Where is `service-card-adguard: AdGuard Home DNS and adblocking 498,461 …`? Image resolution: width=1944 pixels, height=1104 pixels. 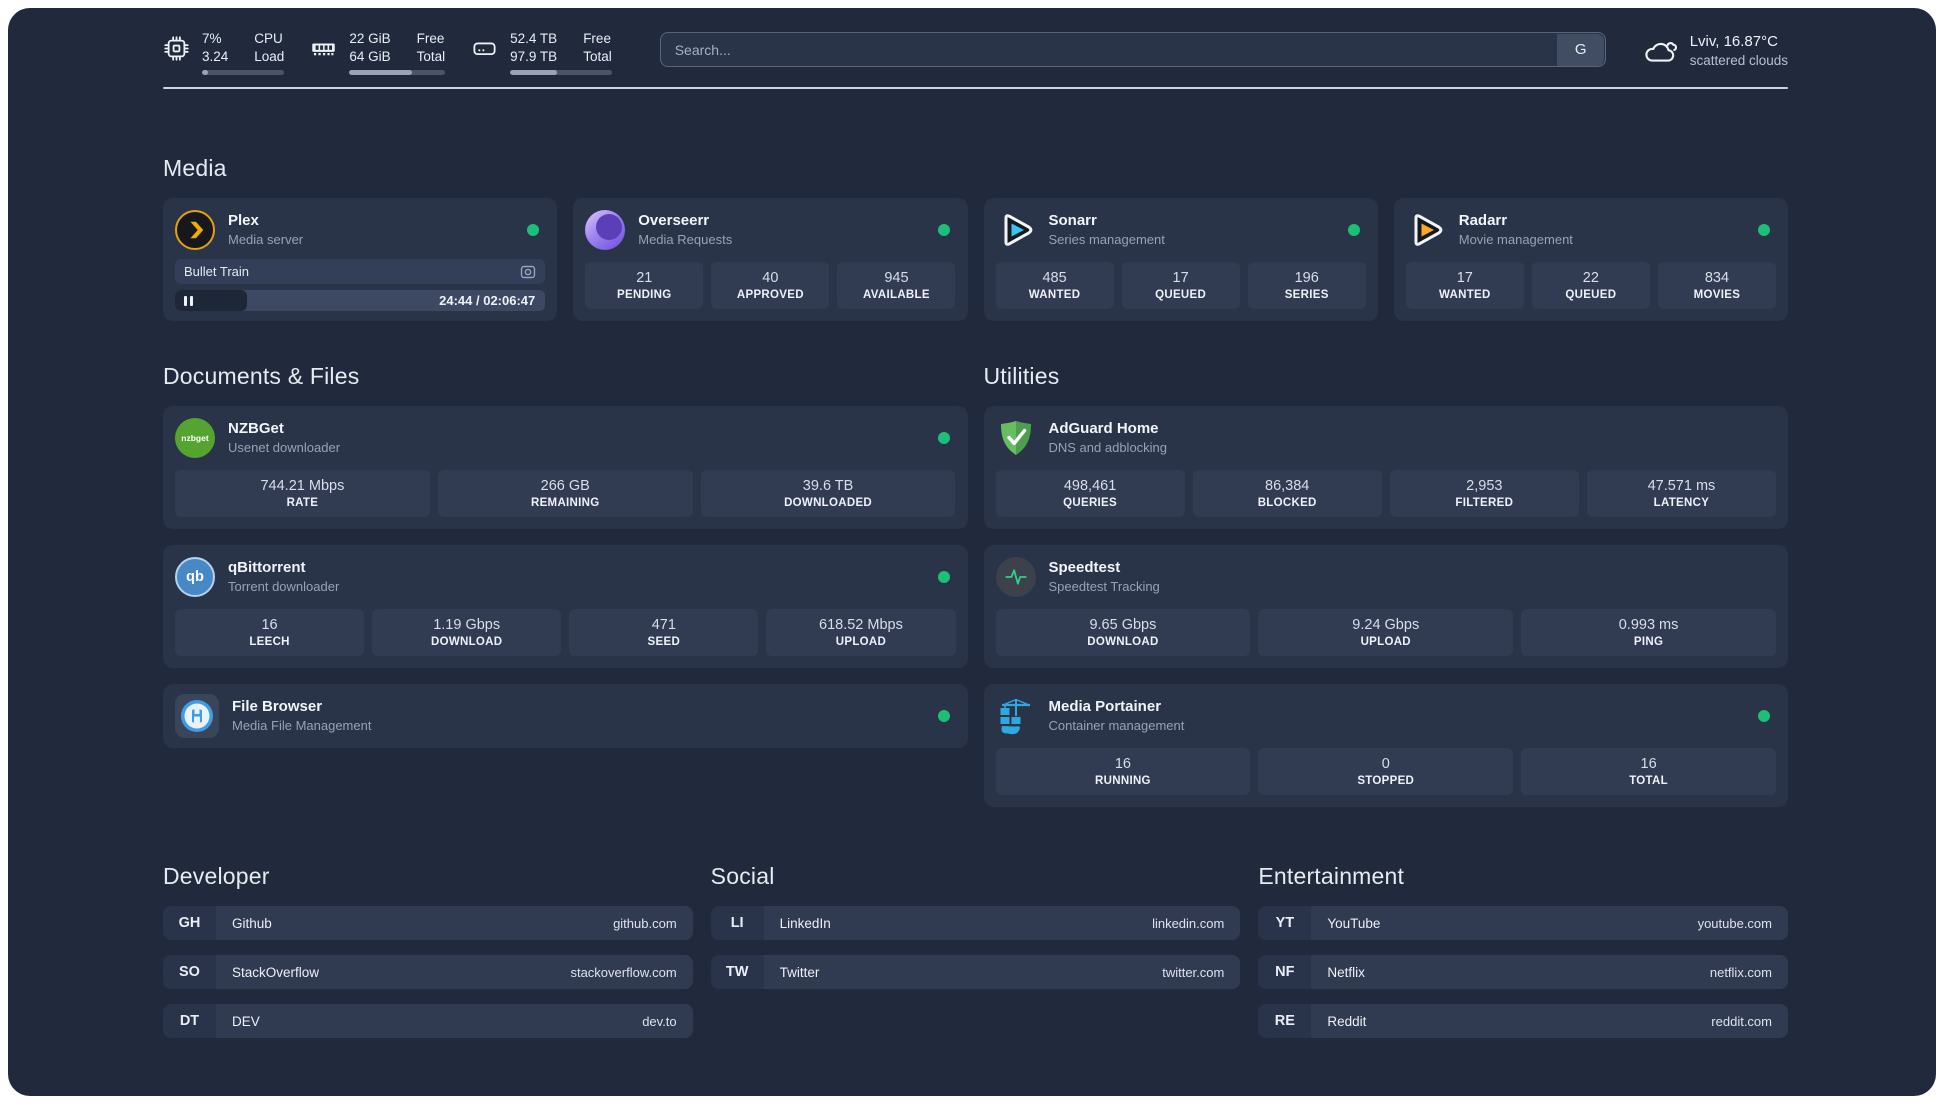 service-card-adguard: AdGuard Home DNS and adblocking 498,461 … is located at coordinates (1385, 468).